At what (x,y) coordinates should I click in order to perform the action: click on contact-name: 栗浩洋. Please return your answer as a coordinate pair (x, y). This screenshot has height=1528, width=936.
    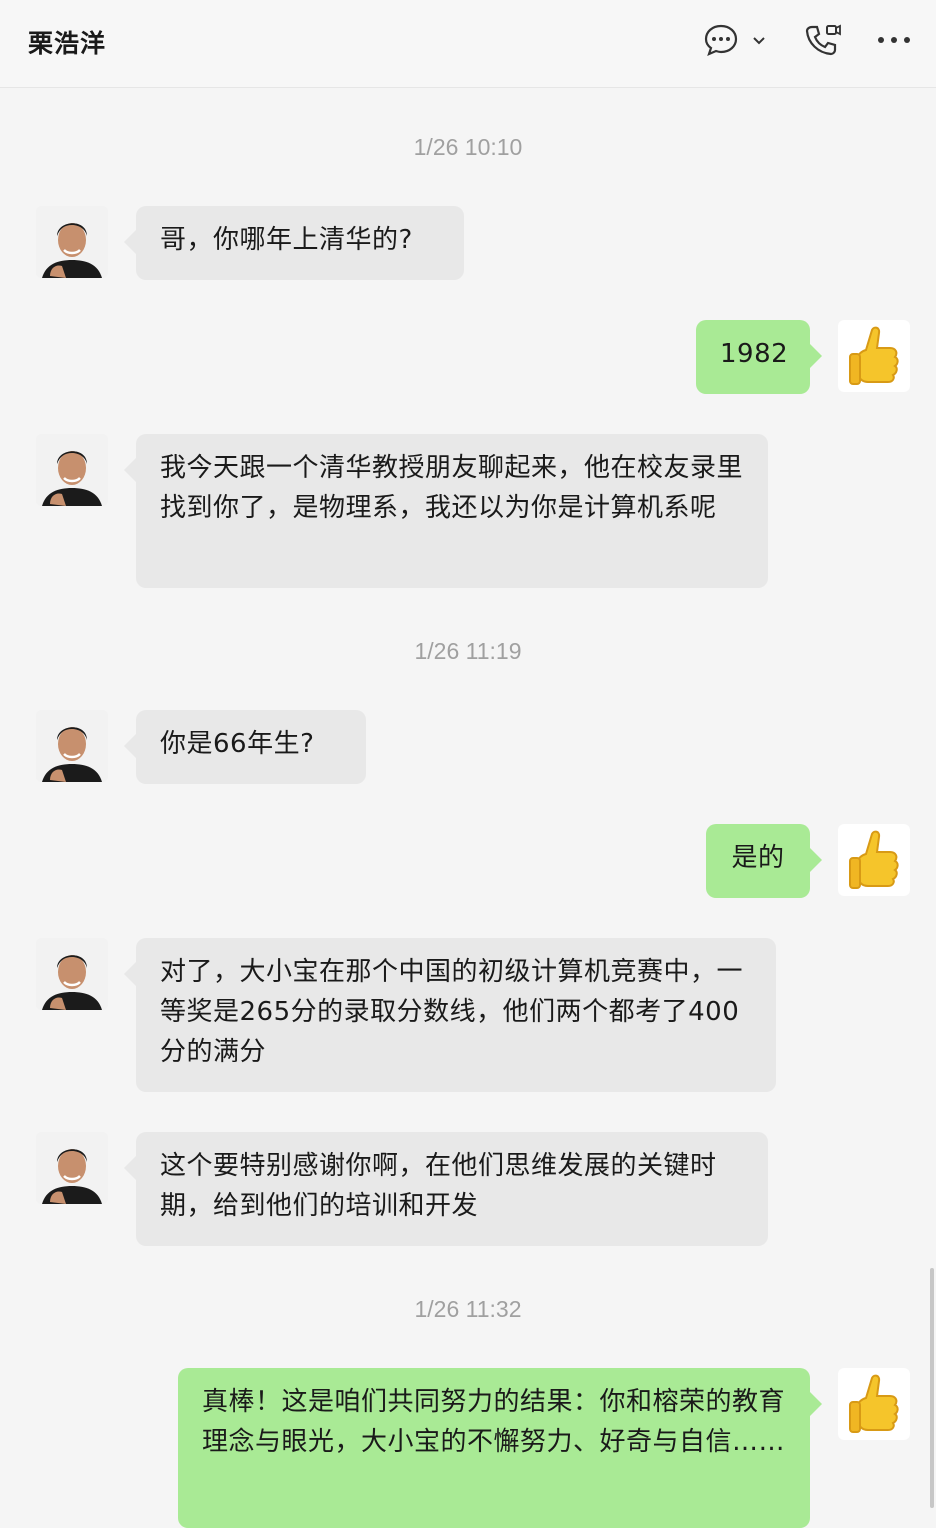
    Looking at the image, I should click on (67, 43).